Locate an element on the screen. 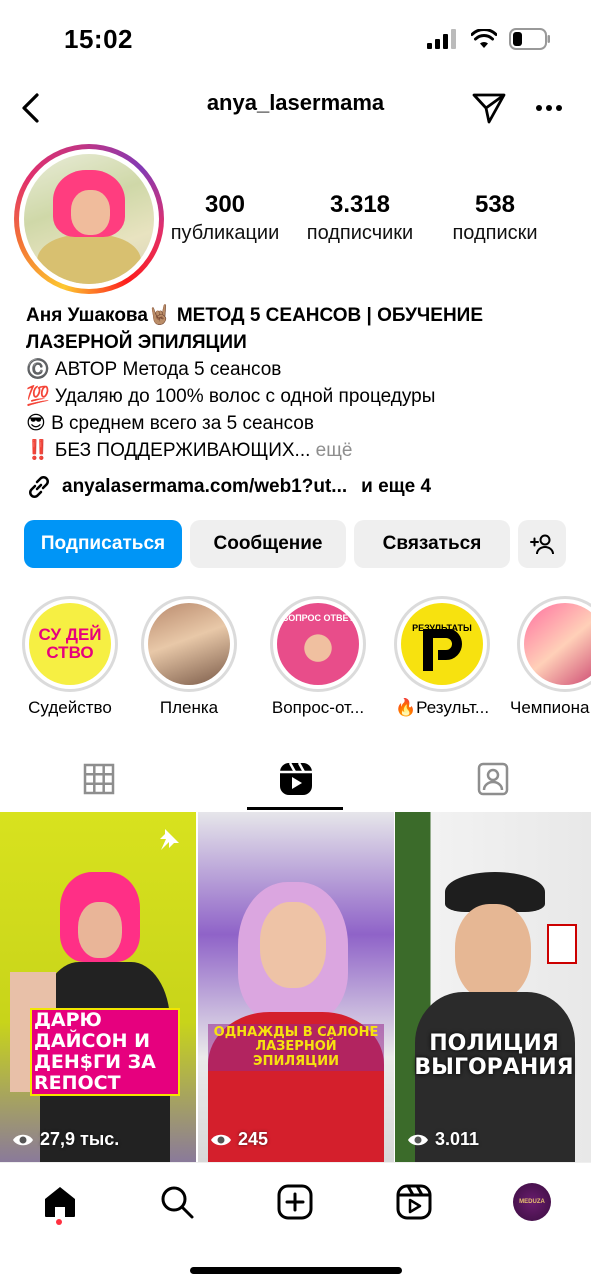  highlight-item: Чемпиона is located at coordinates (550, 657).